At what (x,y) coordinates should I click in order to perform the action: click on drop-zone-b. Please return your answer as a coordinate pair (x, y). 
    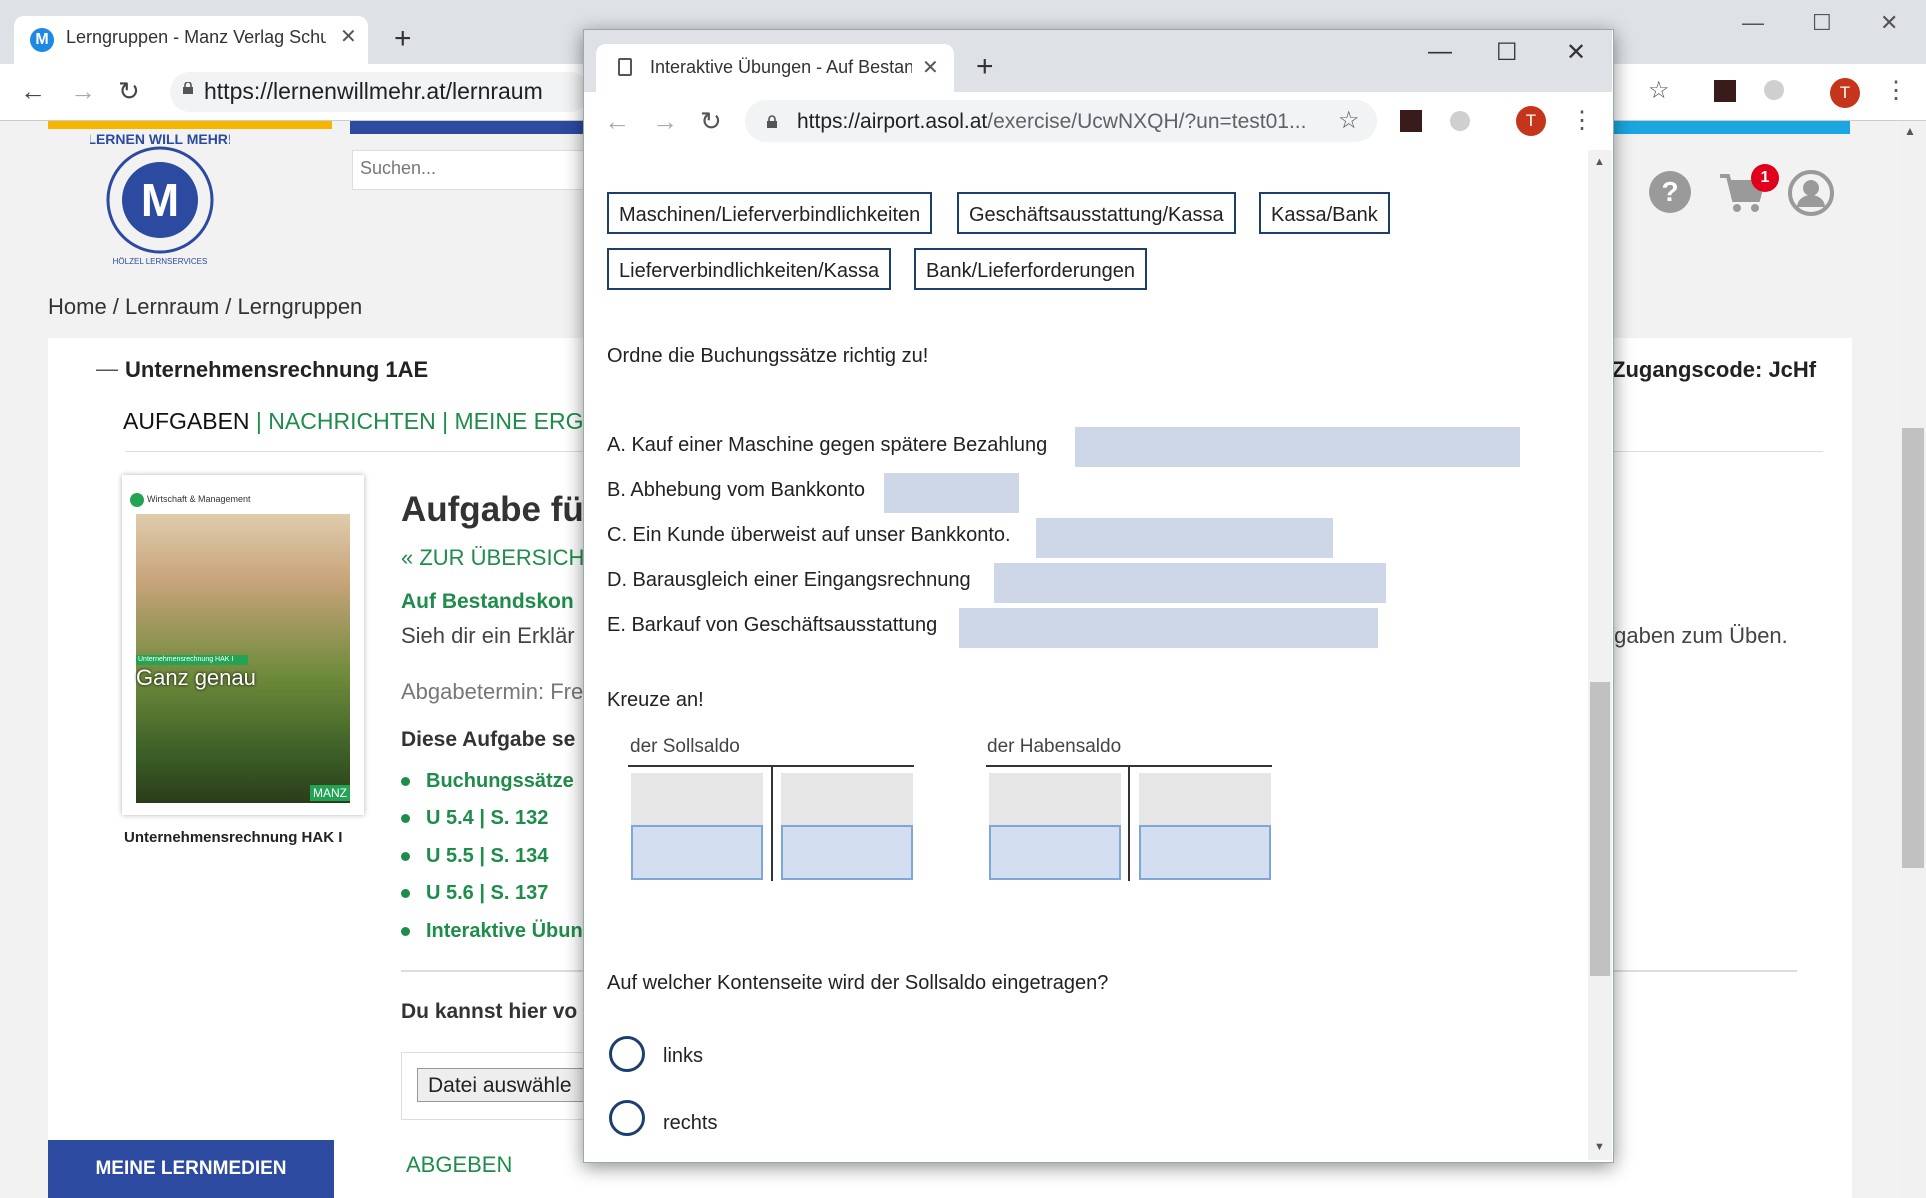
    Looking at the image, I should click on (951, 493).